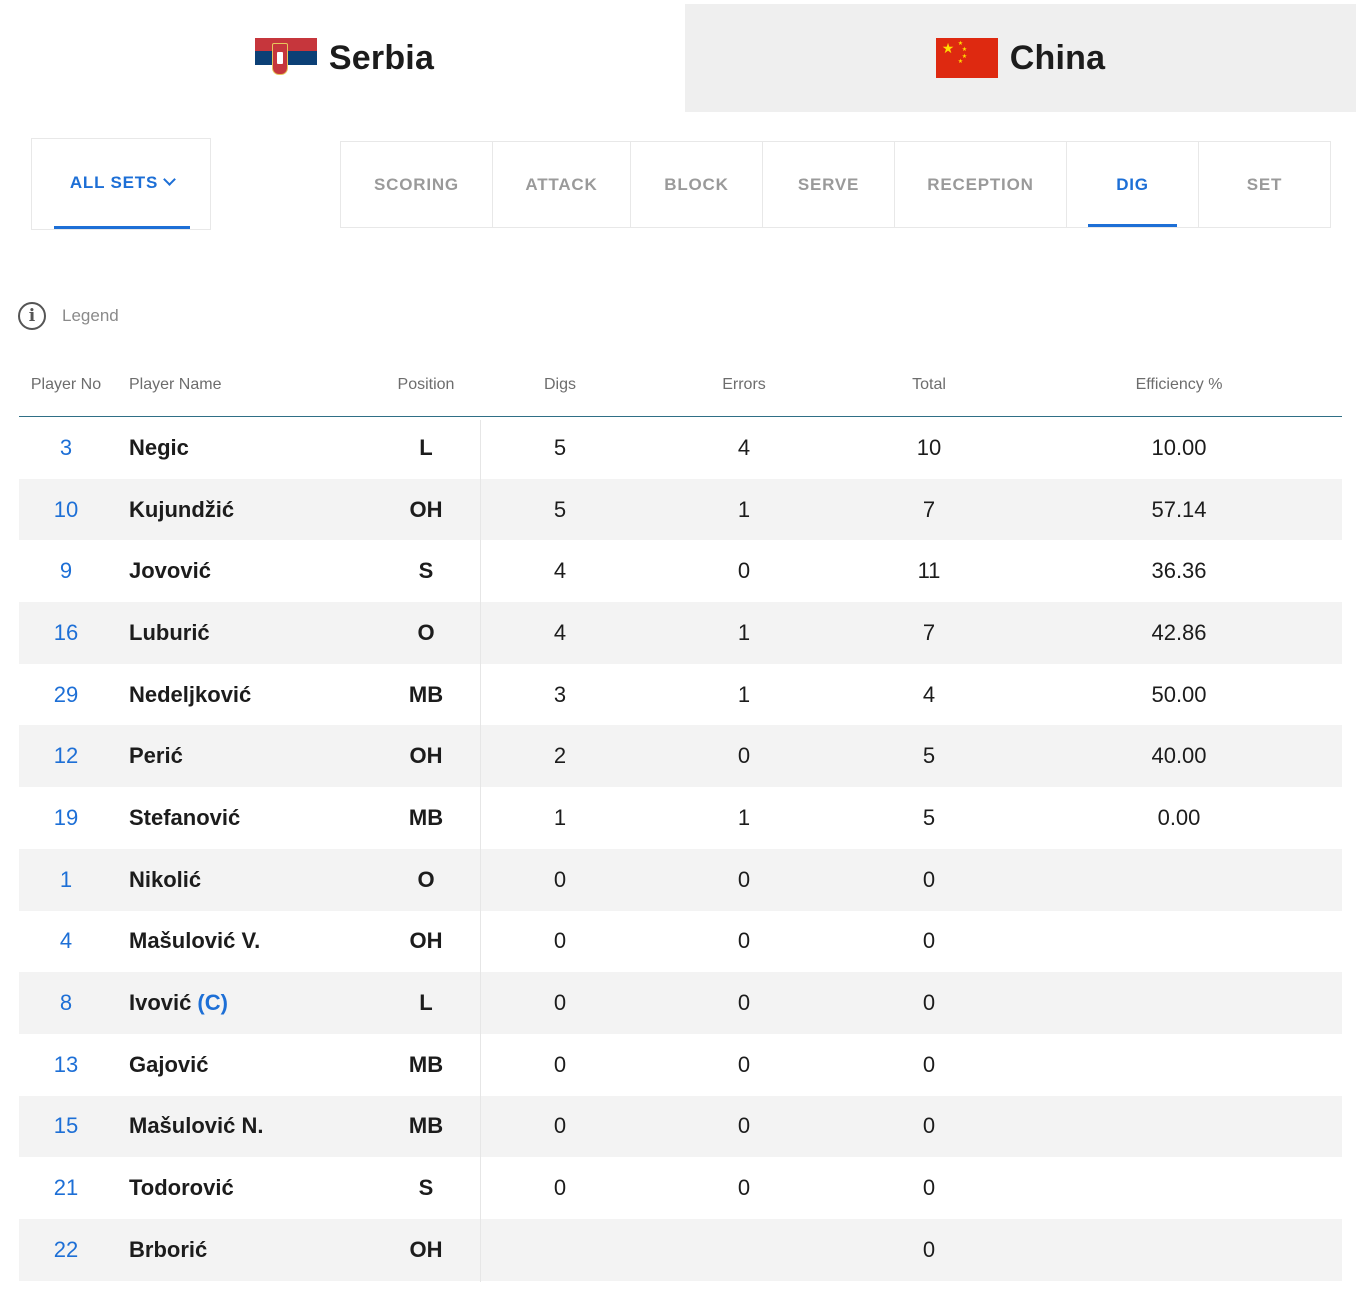 The image size is (1366, 1294). What do you see at coordinates (981, 184) in the screenshot?
I see `tab-reception: RECEPTION` at bounding box center [981, 184].